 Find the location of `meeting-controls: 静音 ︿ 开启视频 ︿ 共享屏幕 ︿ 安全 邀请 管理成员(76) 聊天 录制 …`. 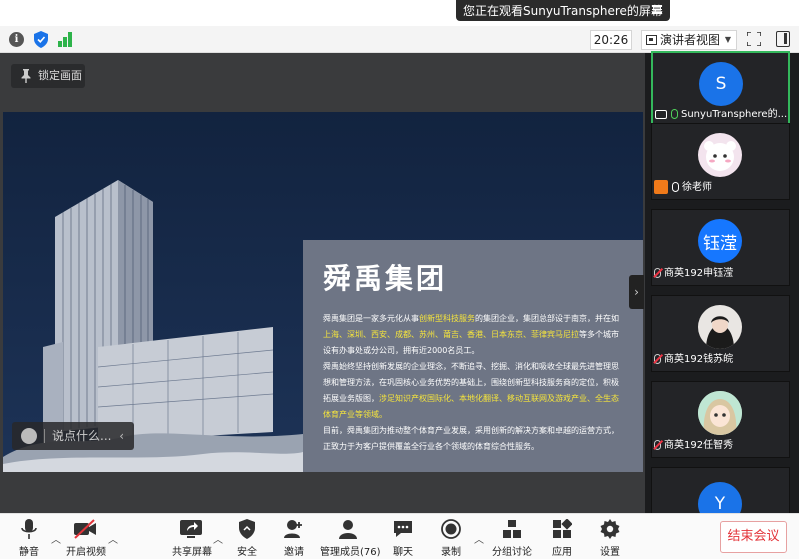

meeting-controls: 静音 ︿ 开启视频 ︿ 共享屏幕 ︿ 安全 邀请 管理成员(76) 聊天 录制 … is located at coordinates (399, 536).